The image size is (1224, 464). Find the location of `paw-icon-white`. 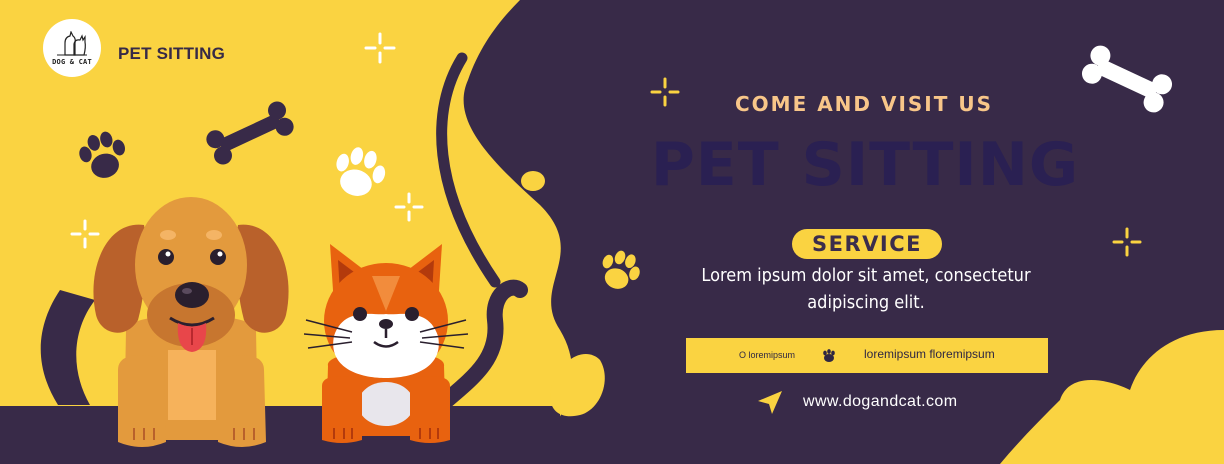

paw-icon-white is located at coordinates (361, 171).